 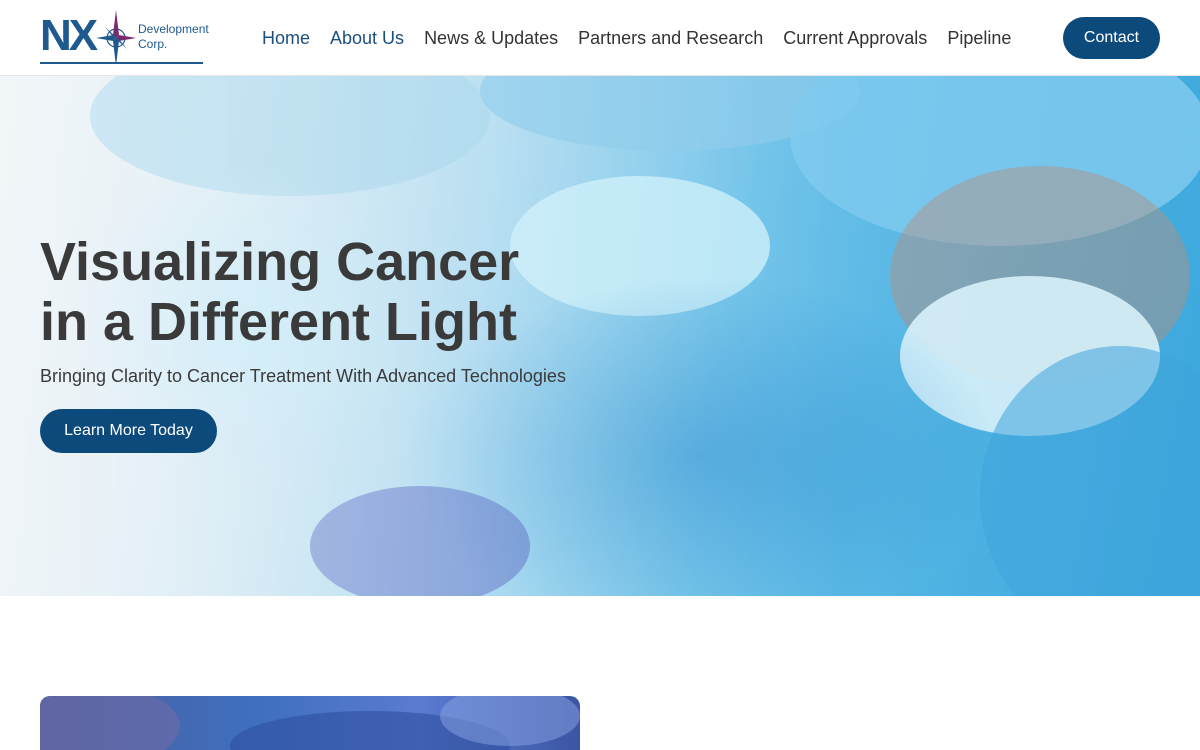 What do you see at coordinates (286, 39) in the screenshot?
I see `nav-item-home: Home` at bounding box center [286, 39].